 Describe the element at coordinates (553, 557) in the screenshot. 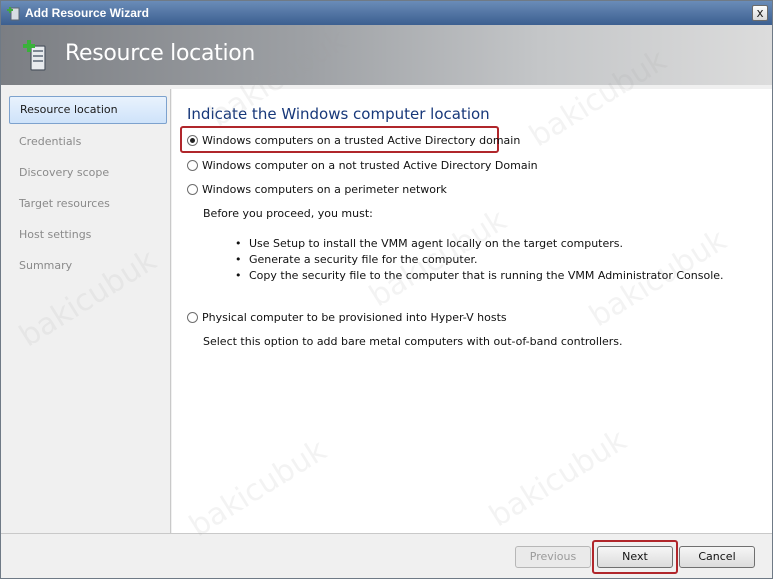

I see `previous-button: Previous` at that location.